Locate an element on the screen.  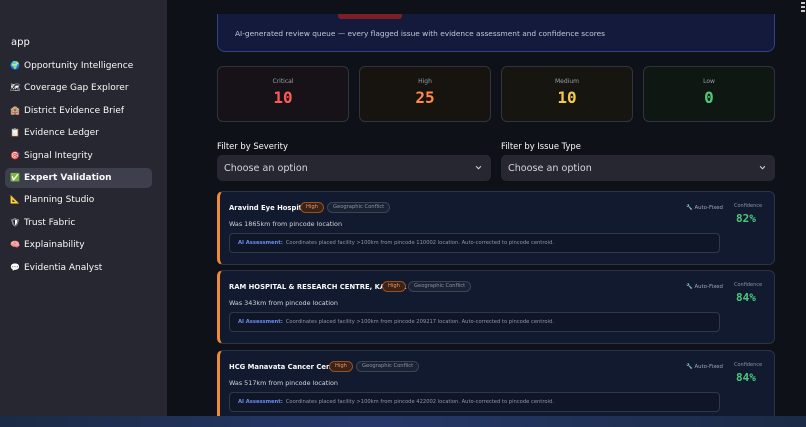
sidebar-item-explainability: 🧠 Explainability is located at coordinates (78, 245).